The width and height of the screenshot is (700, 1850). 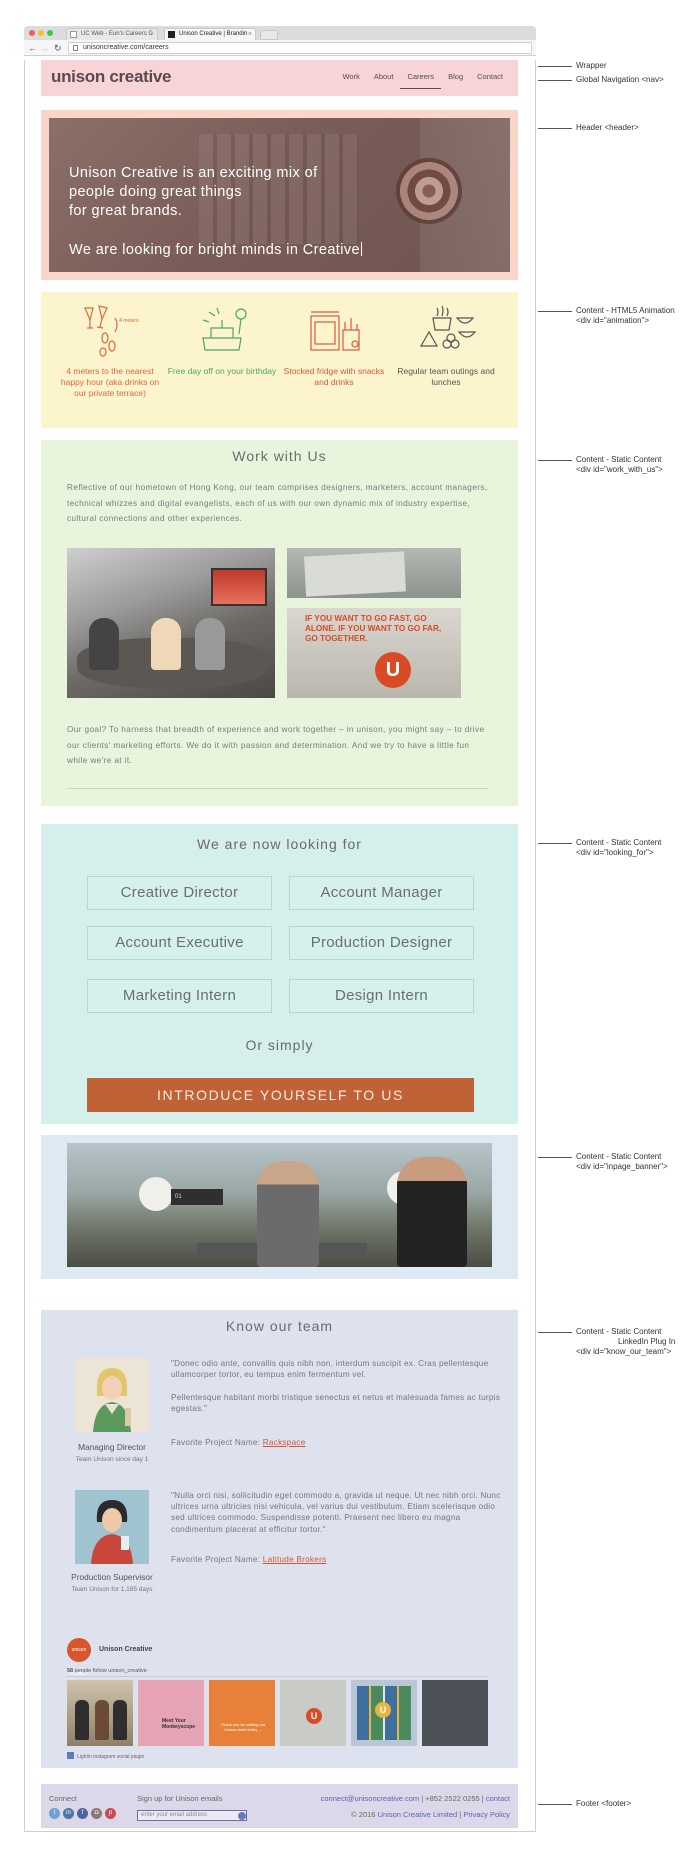 I want to click on plugin-icon, so click(x=70, y=1755).